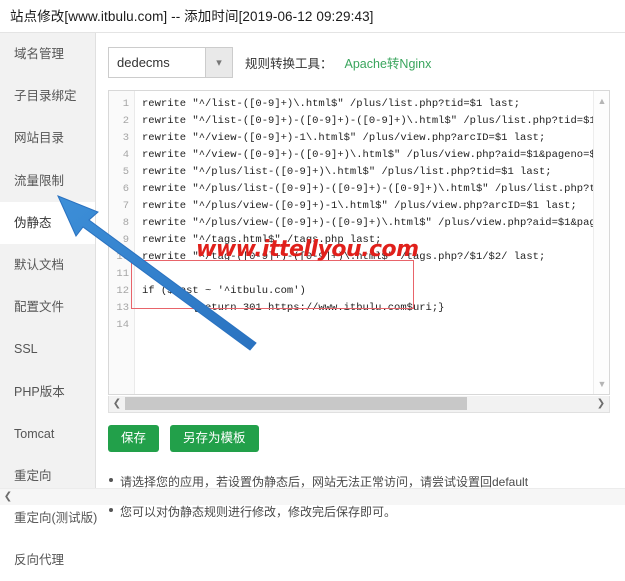 The image size is (625, 581). What do you see at coordinates (601, 384) in the screenshot?
I see `chevron-down-icon: ▼` at bounding box center [601, 384].